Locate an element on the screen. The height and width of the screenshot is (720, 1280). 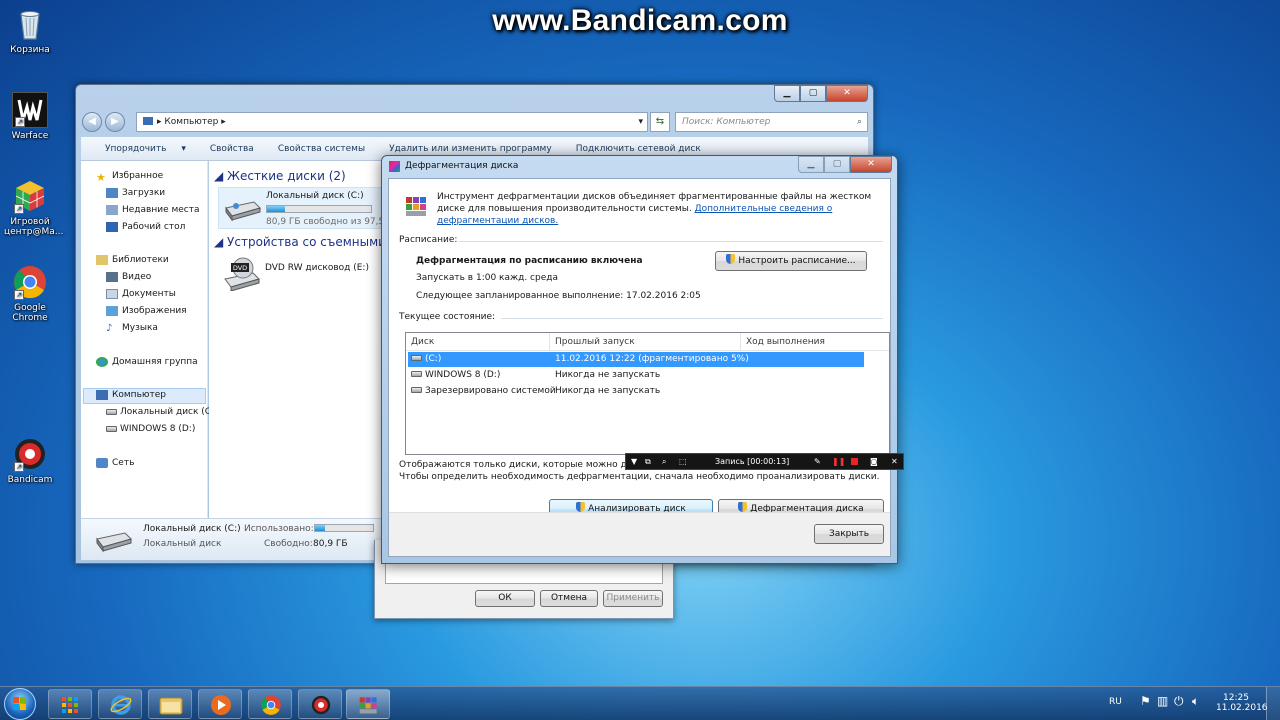
nav-downloads: Загрузки is located at coordinates (135, 193).